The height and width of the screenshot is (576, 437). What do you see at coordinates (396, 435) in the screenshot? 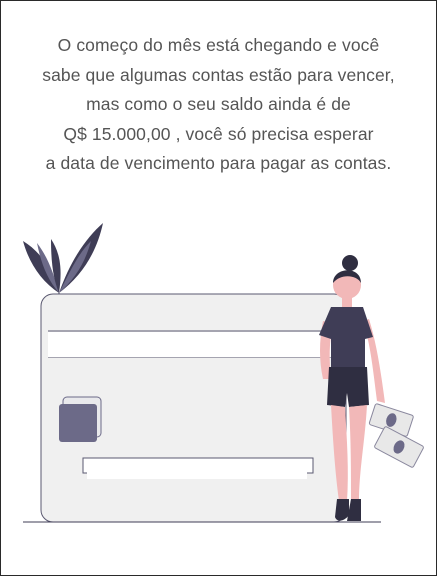
I see `money-bill-icon` at bounding box center [396, 435].